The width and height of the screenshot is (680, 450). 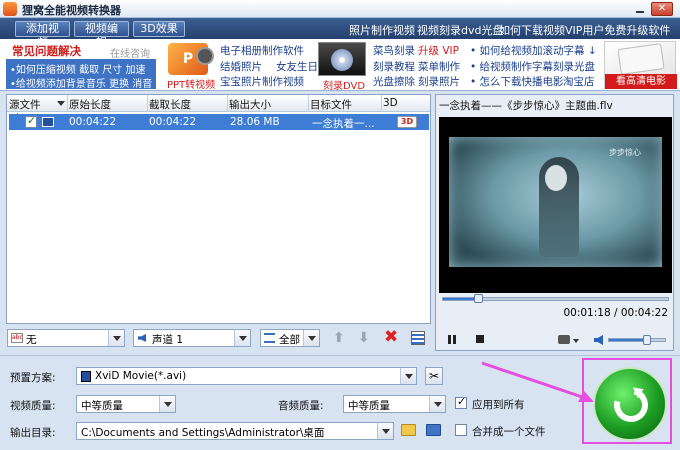 What do you see at coordinates (509, 432) in the screenshot?
I see `merge-label: 合并成一个文件` at bounding box center [509, 432].